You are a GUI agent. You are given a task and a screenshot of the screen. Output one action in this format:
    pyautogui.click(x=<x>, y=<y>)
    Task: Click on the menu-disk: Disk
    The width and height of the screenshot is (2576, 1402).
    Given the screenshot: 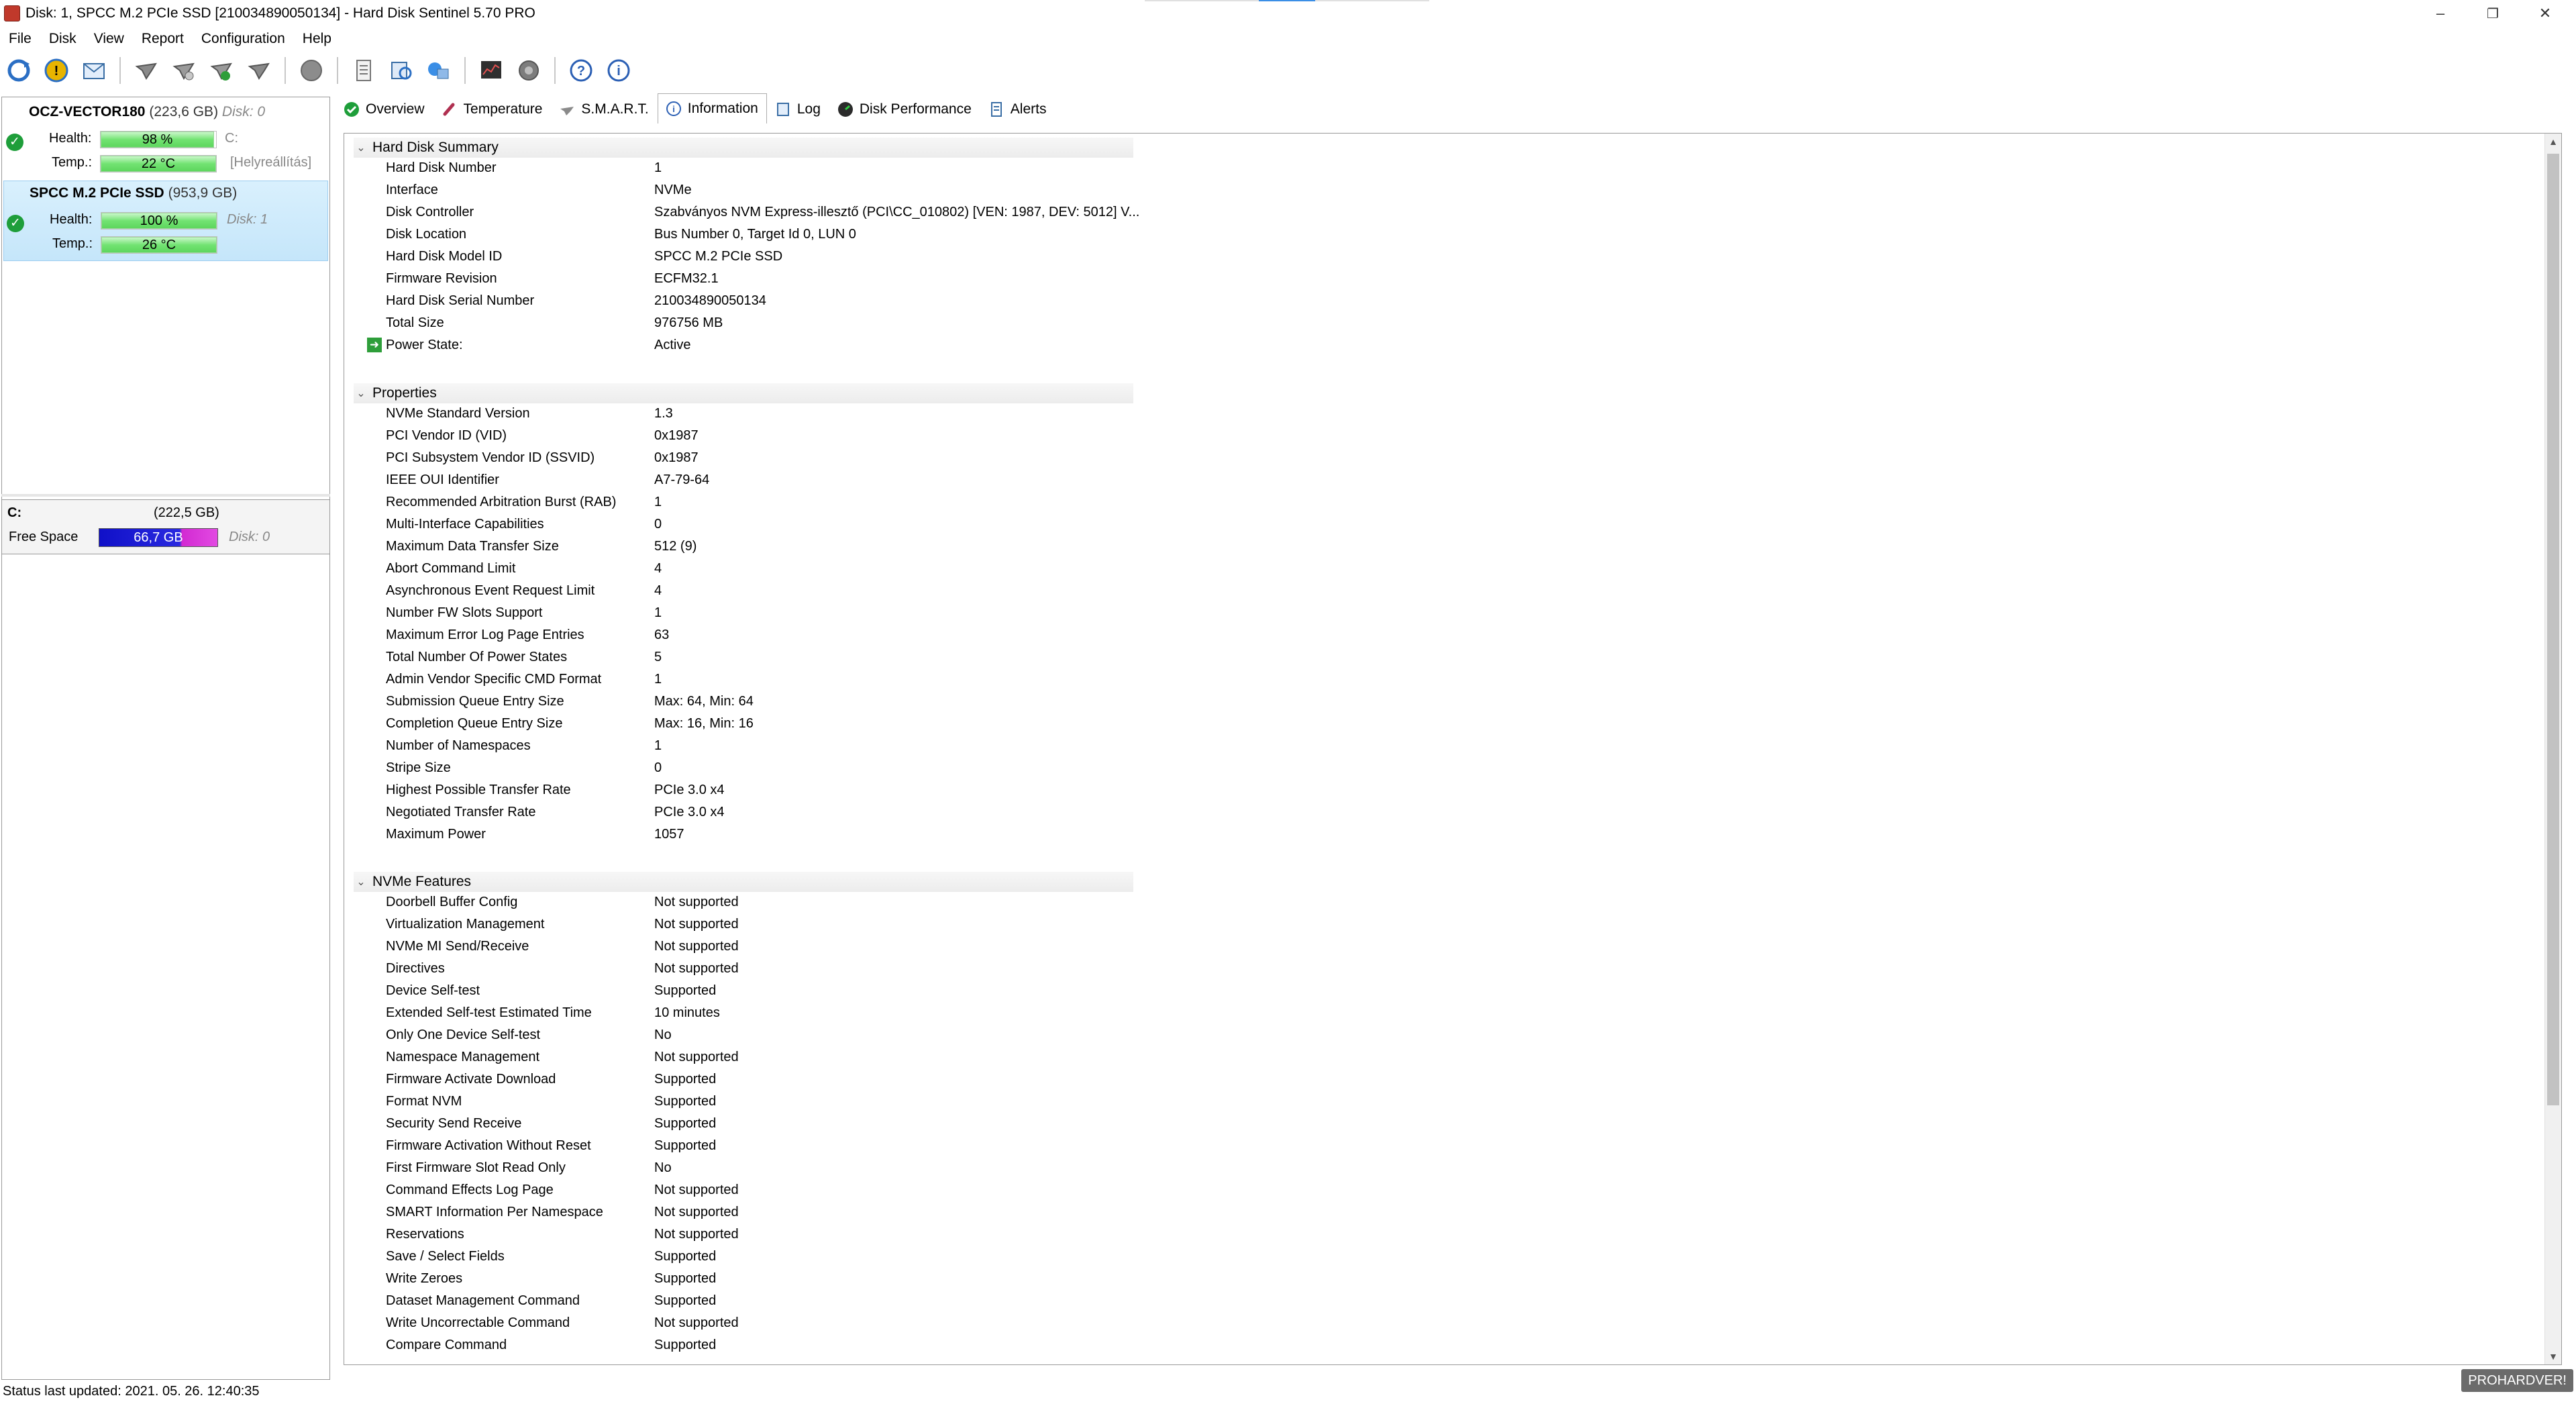 What is the action you would take?
    pyautogui.click(x=62, y=39)
    